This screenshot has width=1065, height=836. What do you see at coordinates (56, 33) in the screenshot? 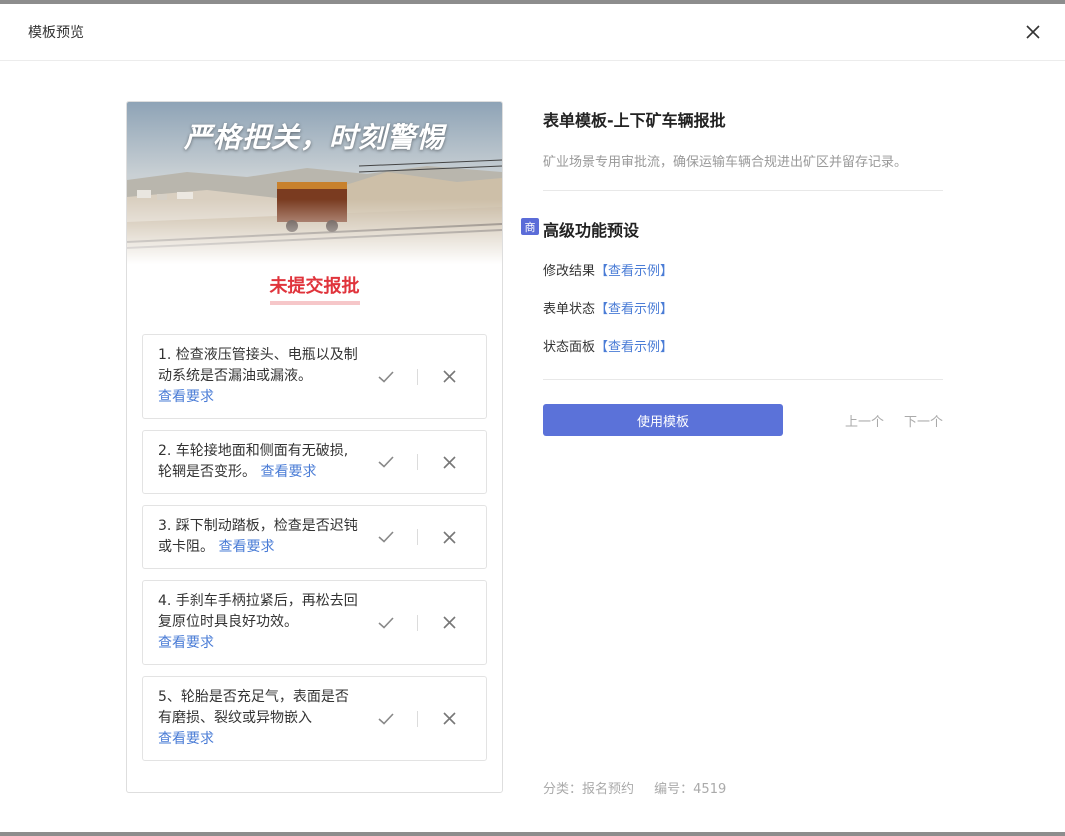
I see `modal-title: 模板预览` at bounding box center [56, 33].